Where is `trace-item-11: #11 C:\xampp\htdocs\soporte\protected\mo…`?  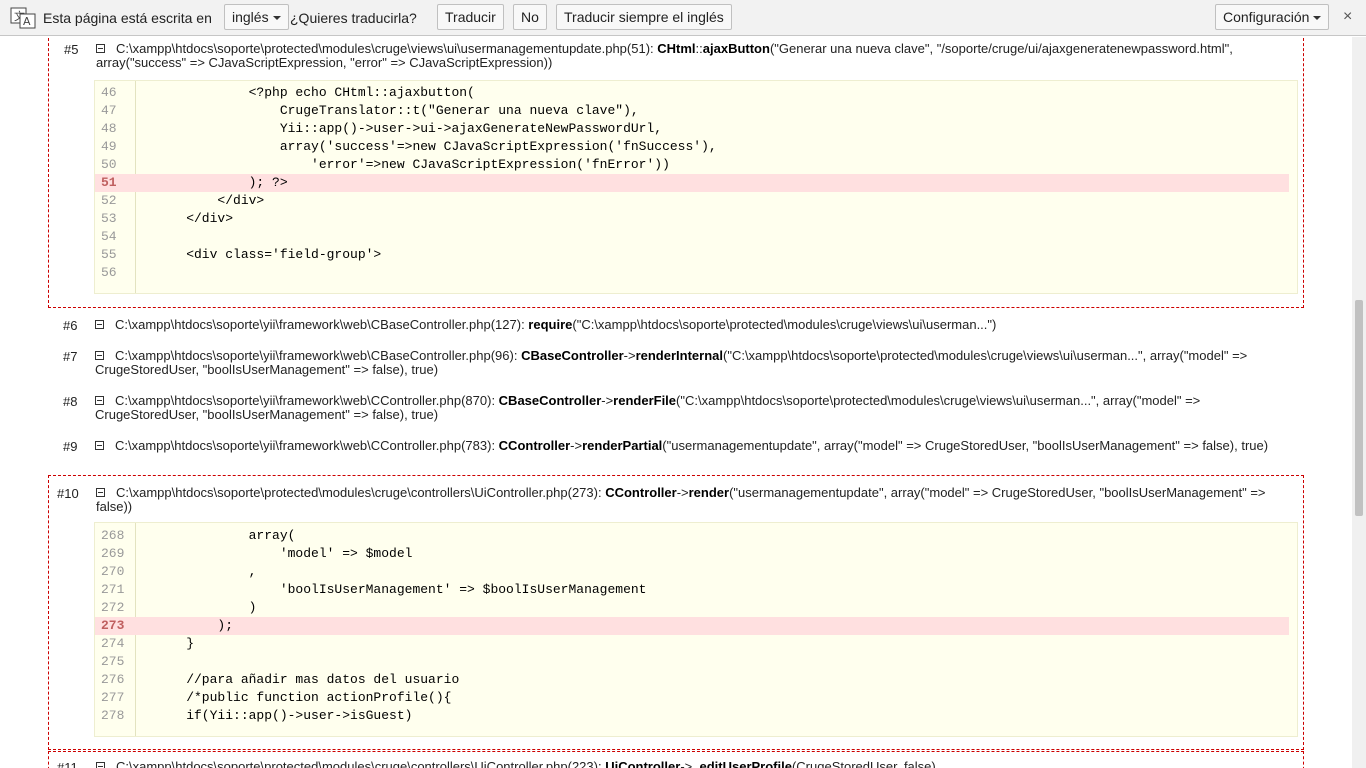
trace-item-11: #11 C:\xampp\htdocs\soporte\protected\mo… is located at coordinates (676, 759).